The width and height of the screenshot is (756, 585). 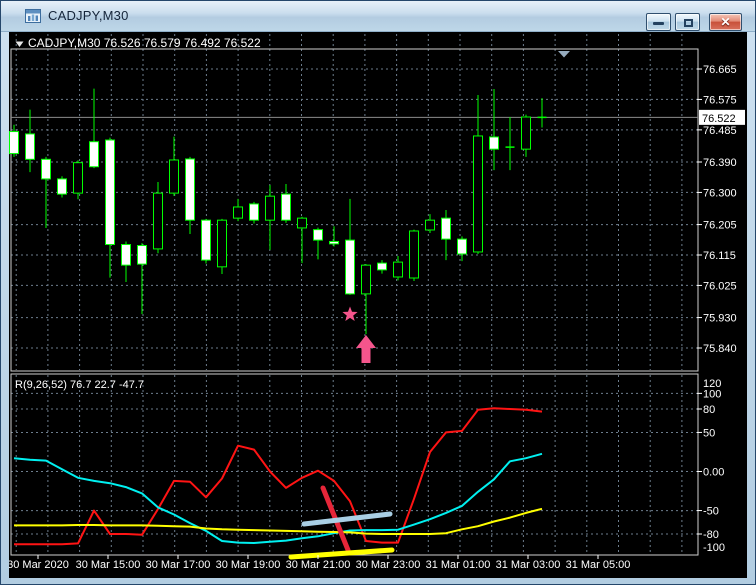 What do you see at coordinates (39, 565) in the screenshot?
I see `time-axis-label: 30 Mar 2020` at bounding box center [39, 565].